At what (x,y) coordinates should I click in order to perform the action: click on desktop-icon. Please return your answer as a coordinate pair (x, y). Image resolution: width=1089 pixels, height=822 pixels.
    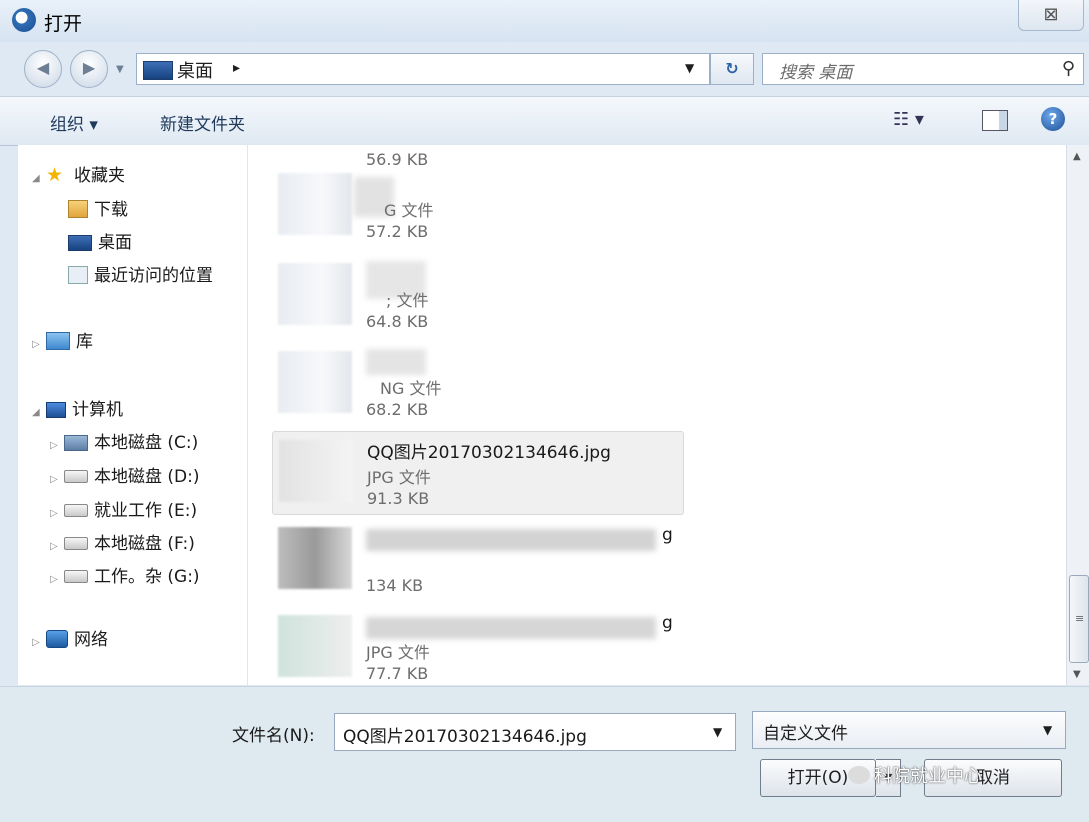
    Looking at the image, I should click on (80, 243).